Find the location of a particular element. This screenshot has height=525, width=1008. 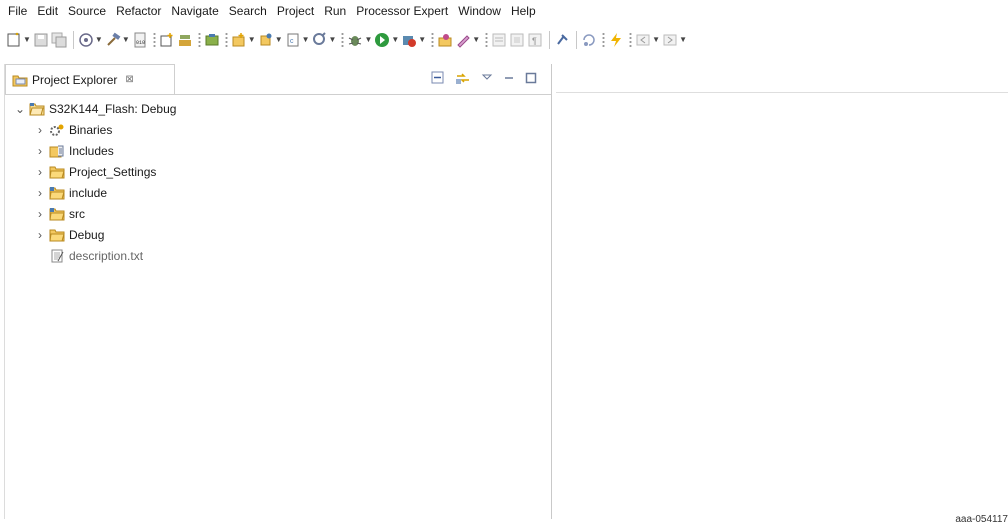

new-folder-button: ▼ is located at coordinates (243, 40).